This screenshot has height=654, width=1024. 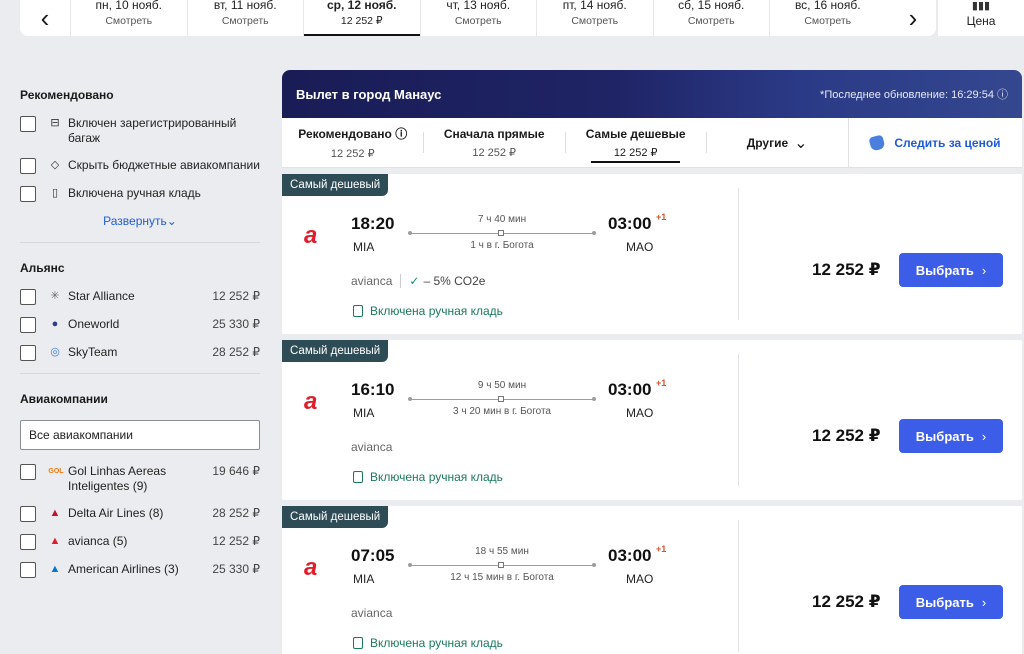 I want to click on luggage-icon: ⊟, so click(x=55, y=123).